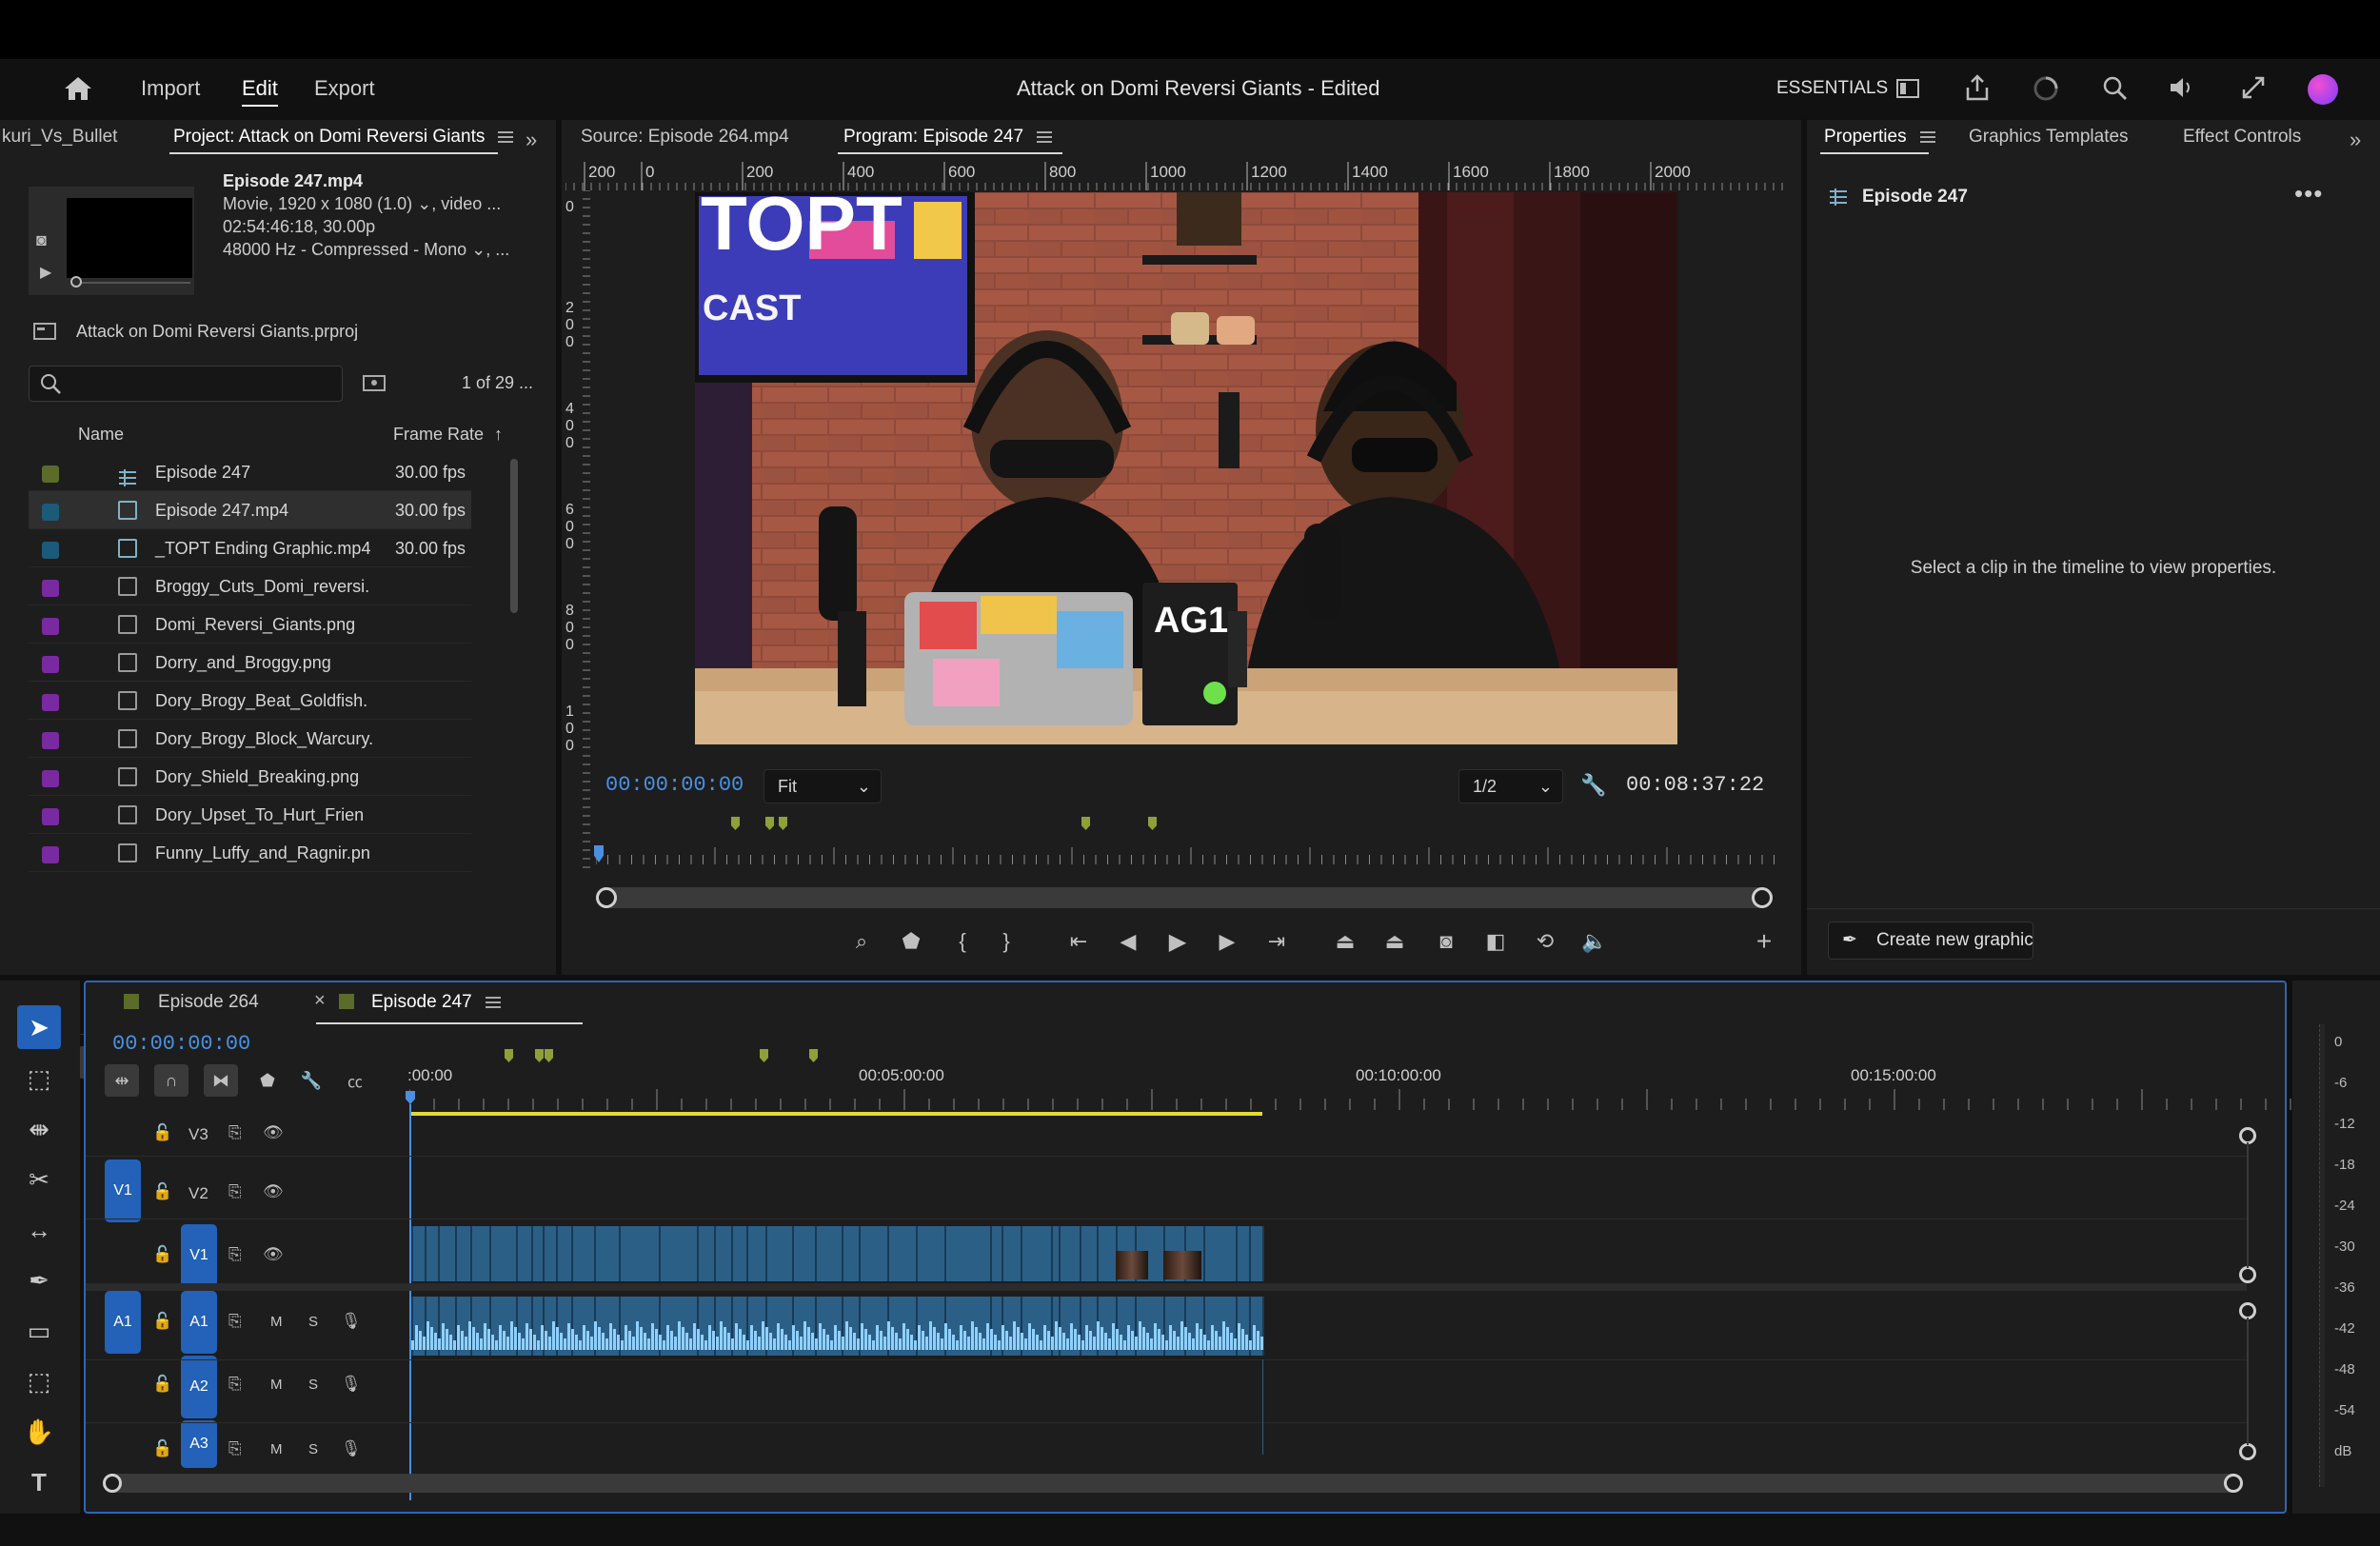 The height and width of the screenshot is (1546, 2380). I want to click on timeline-zoom-left-handle, so click(112, 1483).